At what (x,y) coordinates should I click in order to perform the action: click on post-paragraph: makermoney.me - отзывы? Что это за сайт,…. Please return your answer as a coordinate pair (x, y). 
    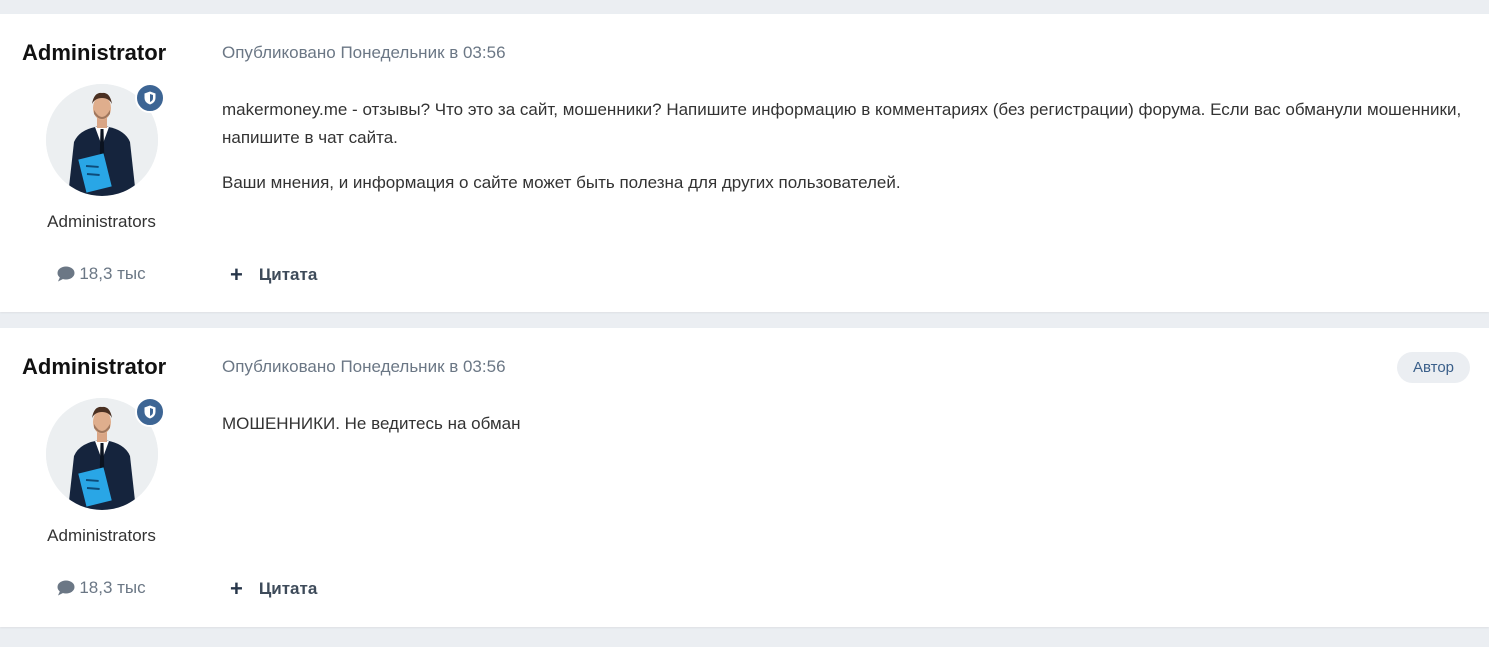
    Looking at the image, I should click on (842, 123).